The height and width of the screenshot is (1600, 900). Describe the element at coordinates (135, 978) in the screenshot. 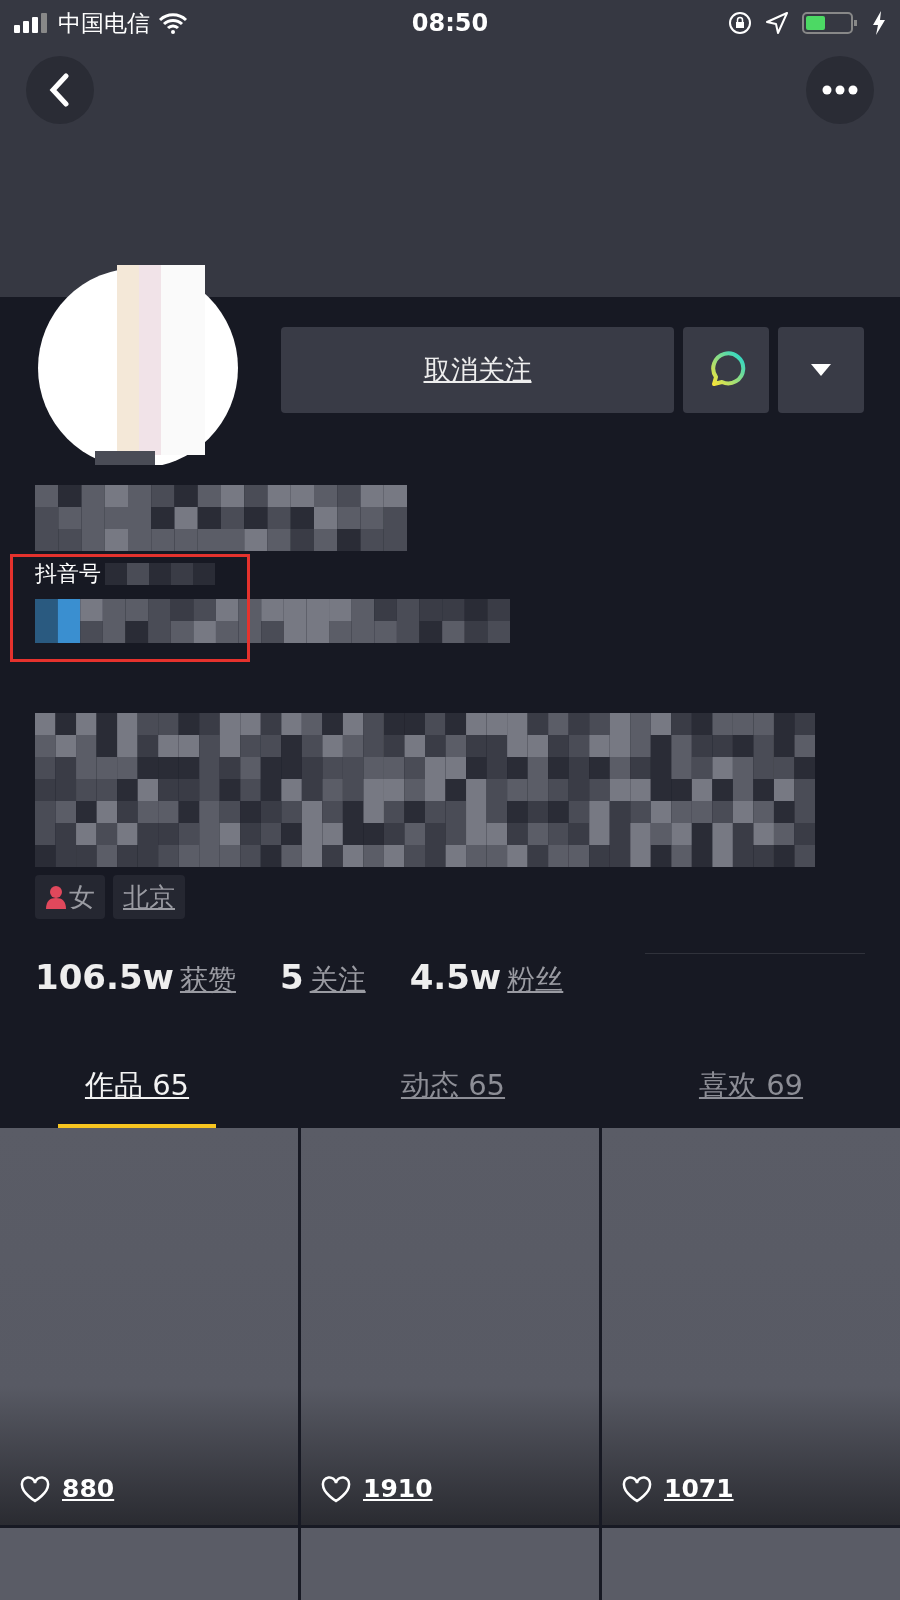

I see `stat-link: 106.5w 获赞` at that location.